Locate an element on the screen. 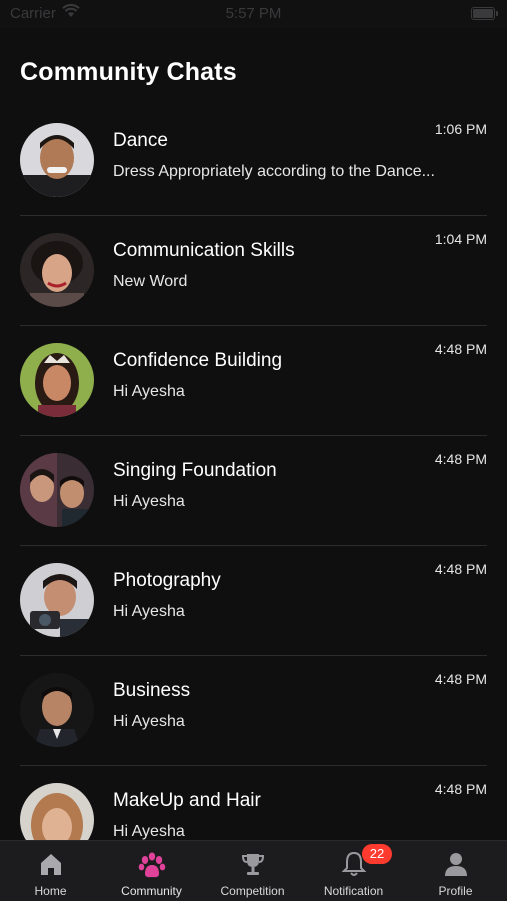  home-icon is located at coordinates (51, 866).